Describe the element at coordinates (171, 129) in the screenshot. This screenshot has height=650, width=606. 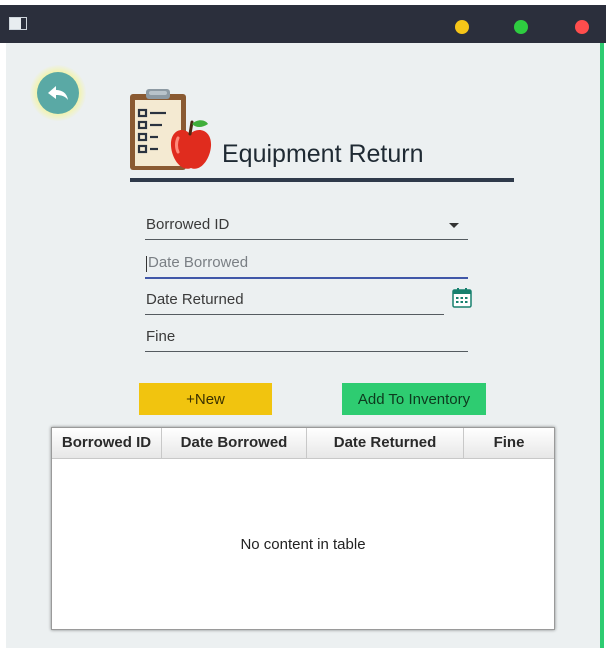
I see `clipboard-apple-icon` at that location.